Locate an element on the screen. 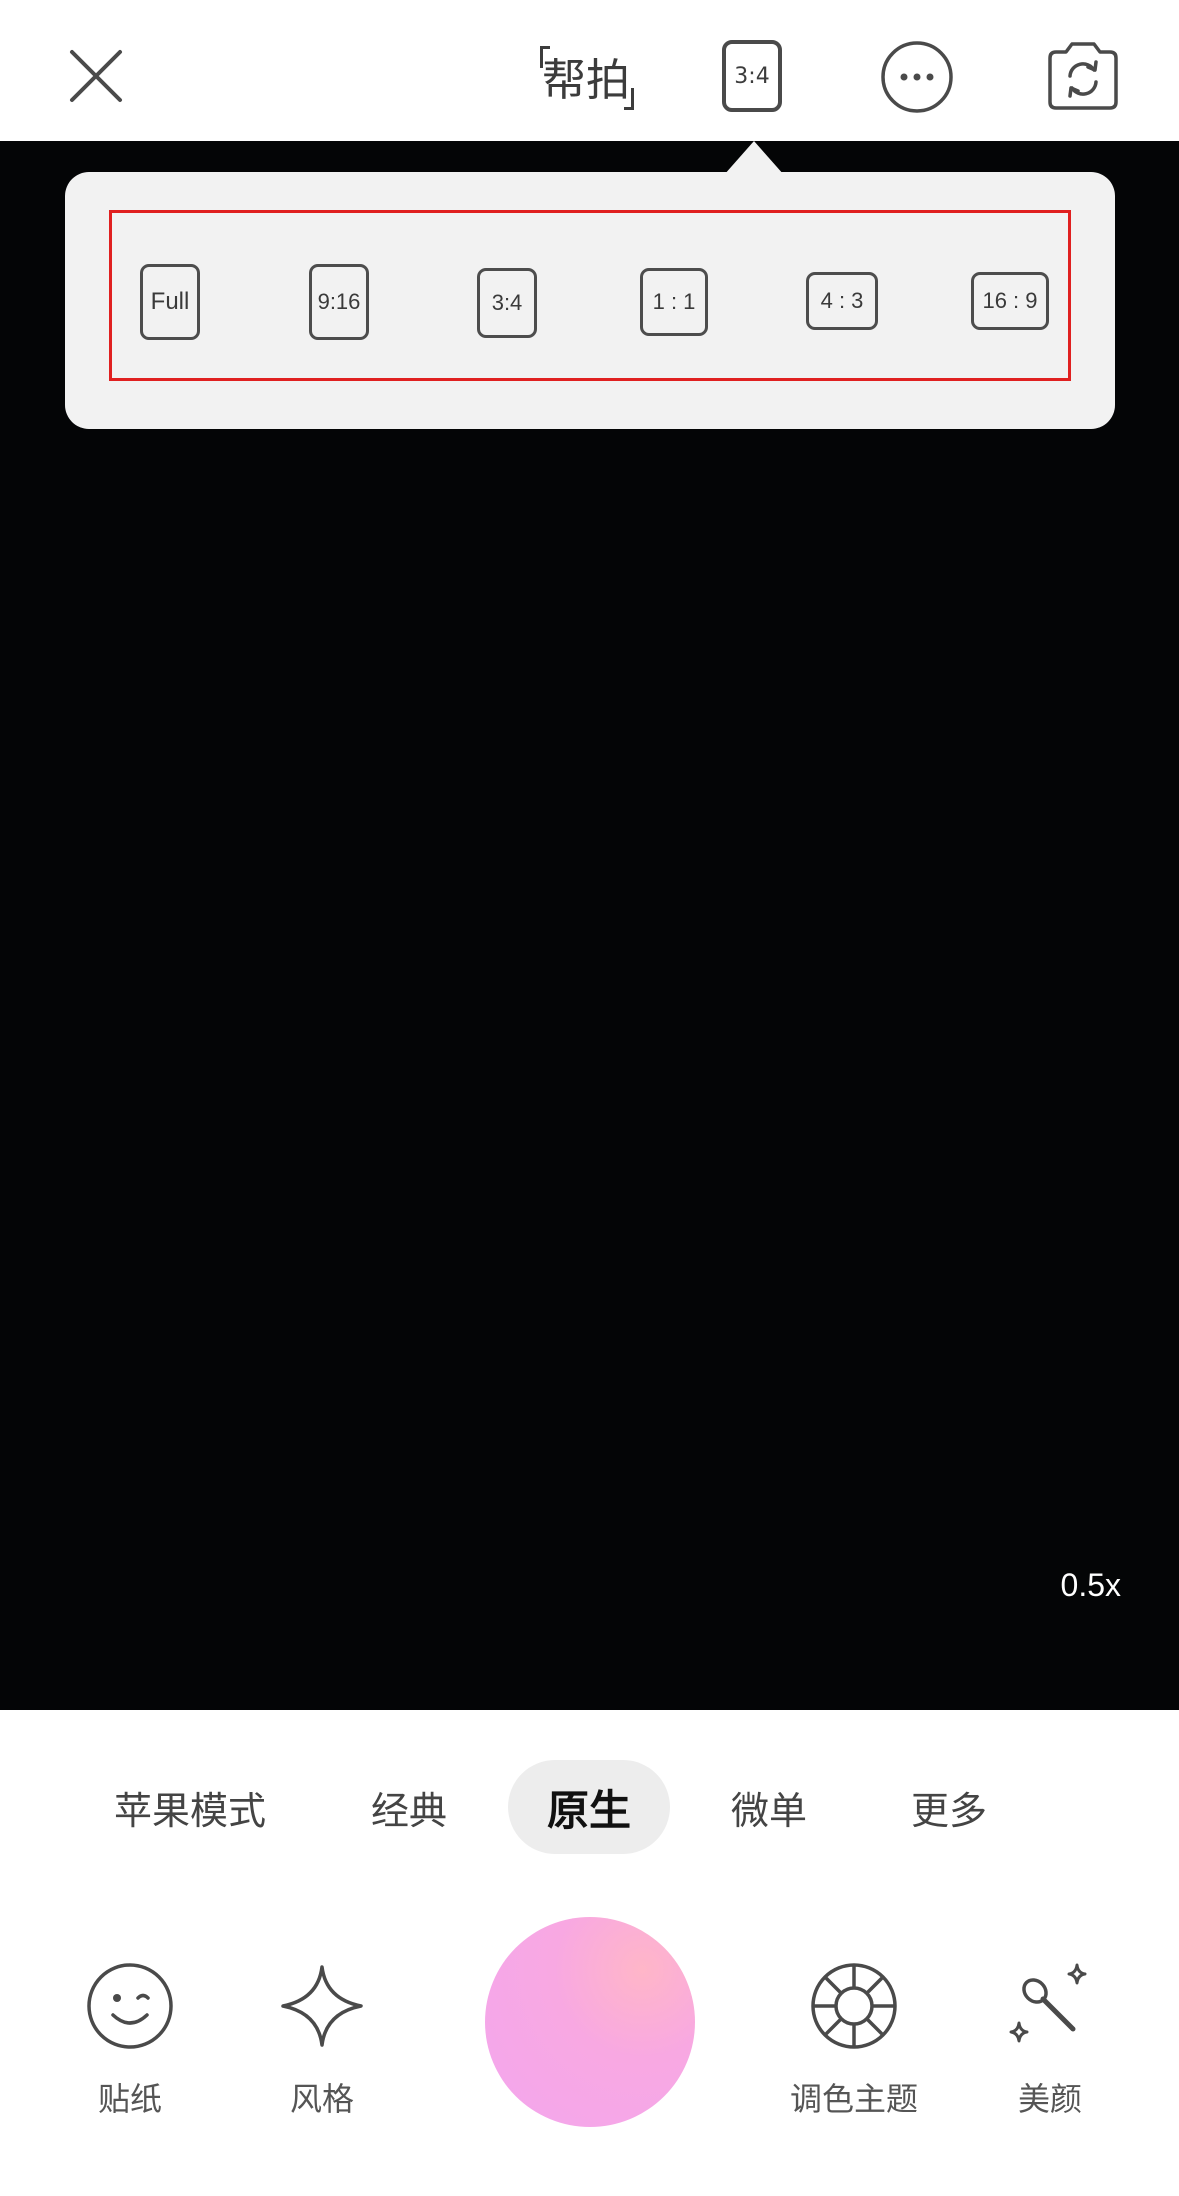  ratio-option-9-16: 9:16 is located at coordinates (339, 302).